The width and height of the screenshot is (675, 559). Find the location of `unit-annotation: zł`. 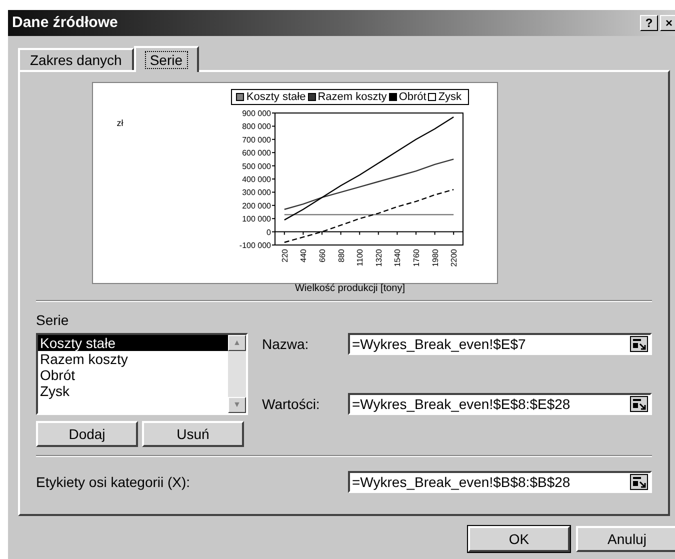

unit-annotation: zł is located at coordinates (120, 123).